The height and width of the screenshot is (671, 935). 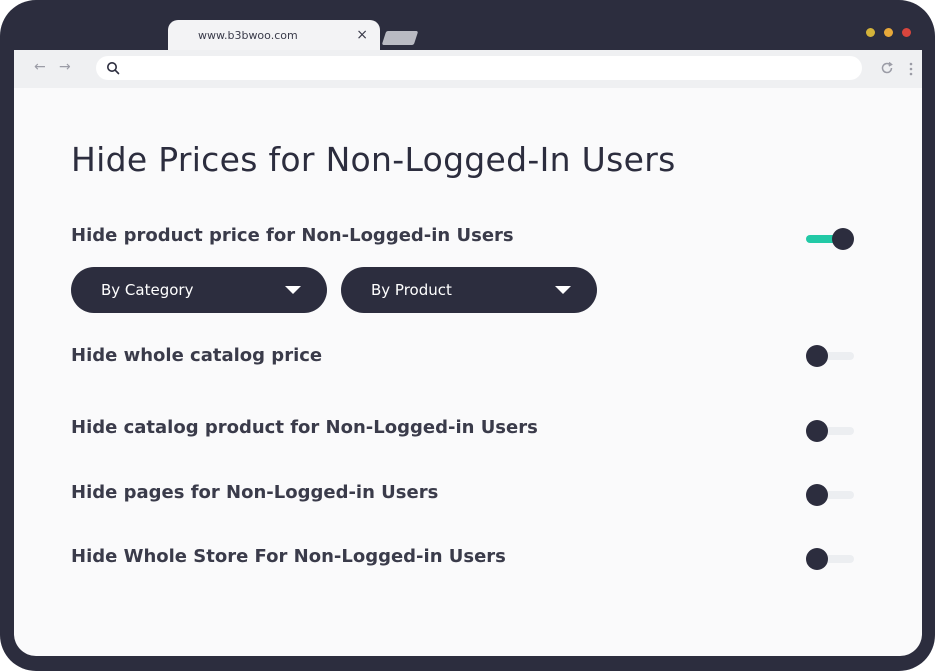 I want to click on toggle-hide-pages, so click(x=830, y=495).